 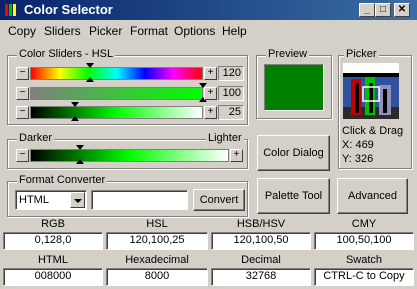 What do you see at coordinates (358, 145) in the screenshot?
I see `picker-x: X: 469` at bounding box center [358, 145].